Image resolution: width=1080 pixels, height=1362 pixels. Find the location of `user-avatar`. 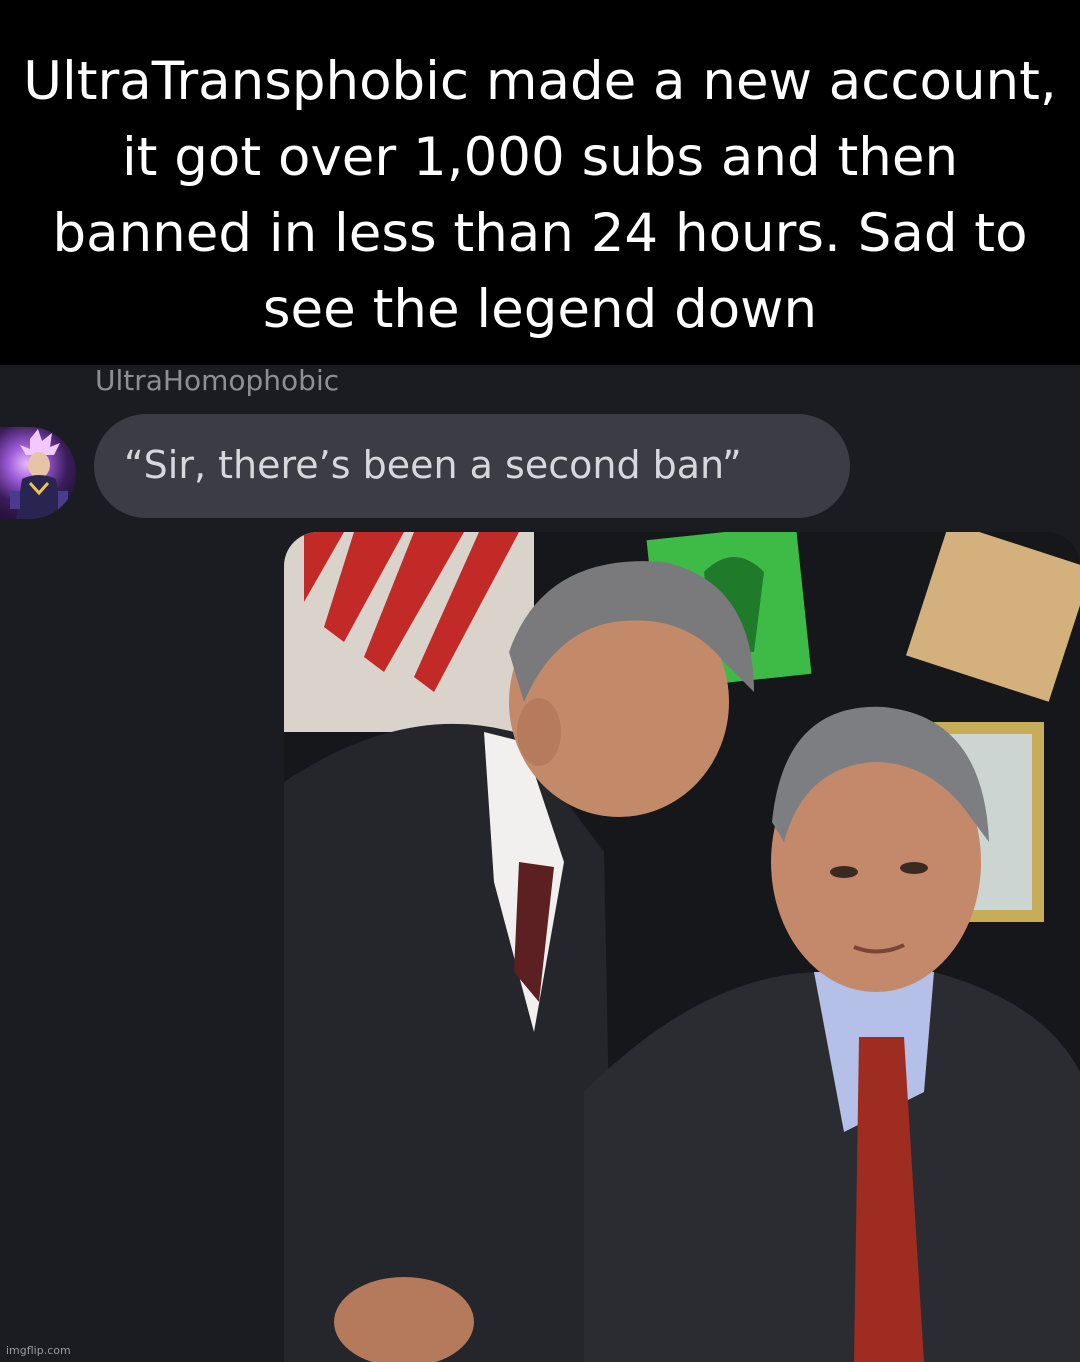

user-avatar is located at coordinates (38, 473).